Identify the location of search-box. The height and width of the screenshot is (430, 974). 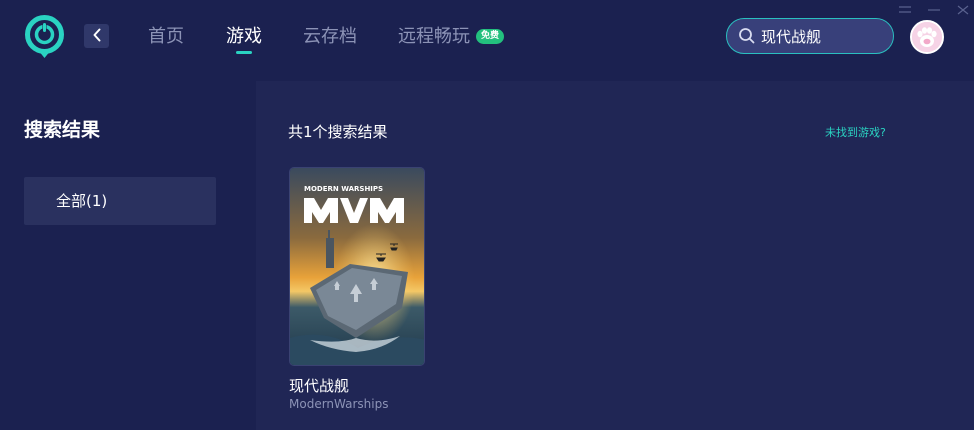
(810, 36).